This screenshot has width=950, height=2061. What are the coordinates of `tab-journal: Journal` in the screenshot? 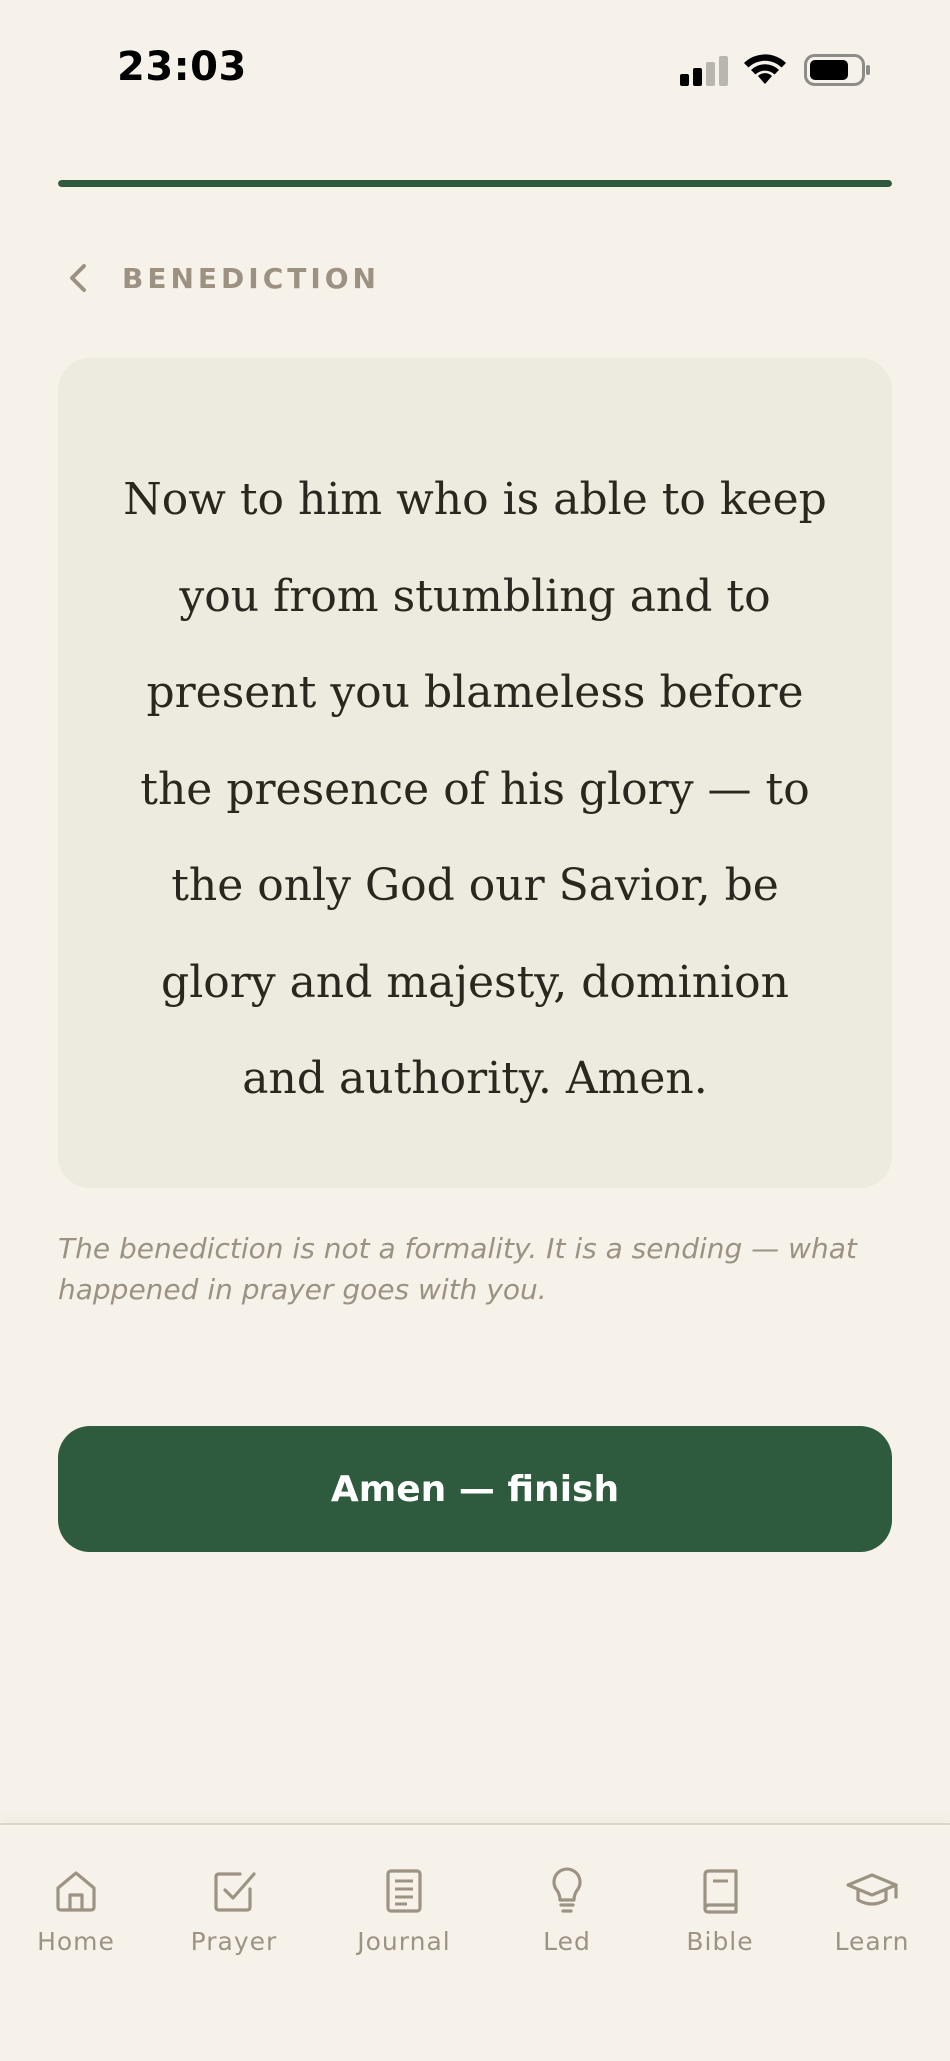 It's located at (404, 1910).